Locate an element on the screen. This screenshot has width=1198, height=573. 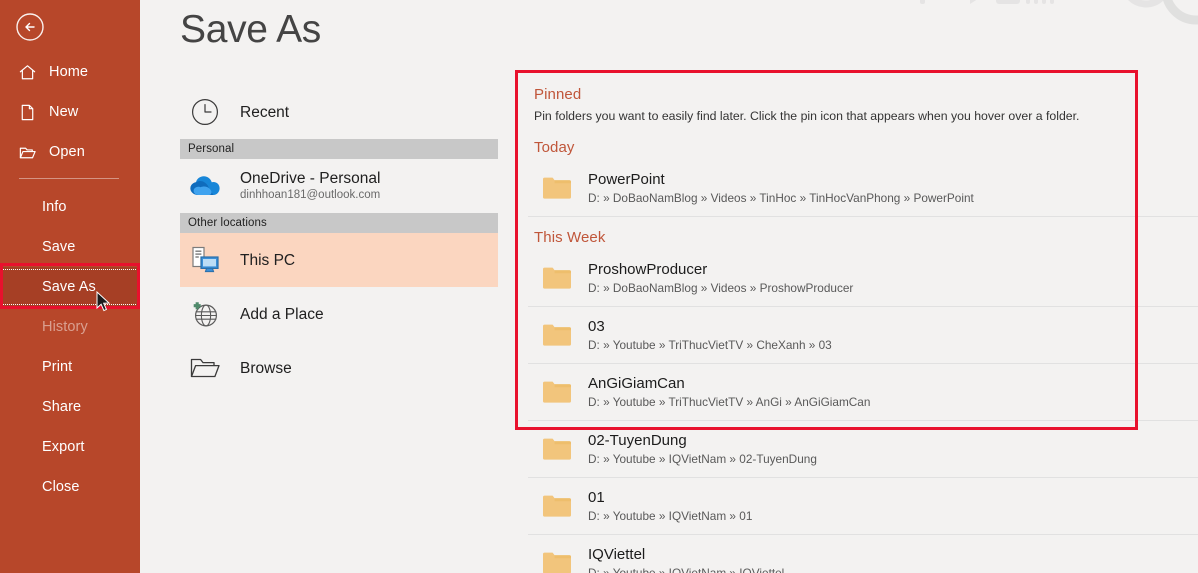
sidebar-item-share: Share is located at coordinates (70, 407).